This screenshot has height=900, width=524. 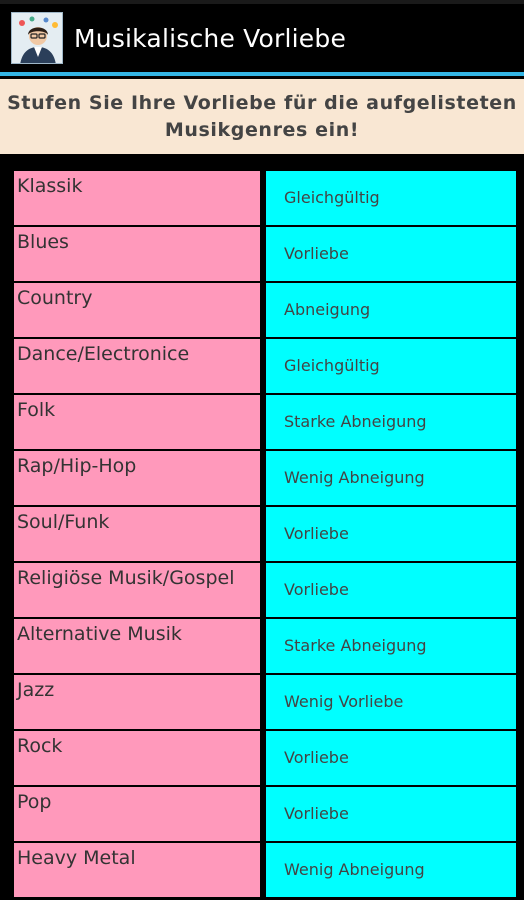 I want to click on list-item-pop: Pop Vorliebe, so click(x=265, y=814).